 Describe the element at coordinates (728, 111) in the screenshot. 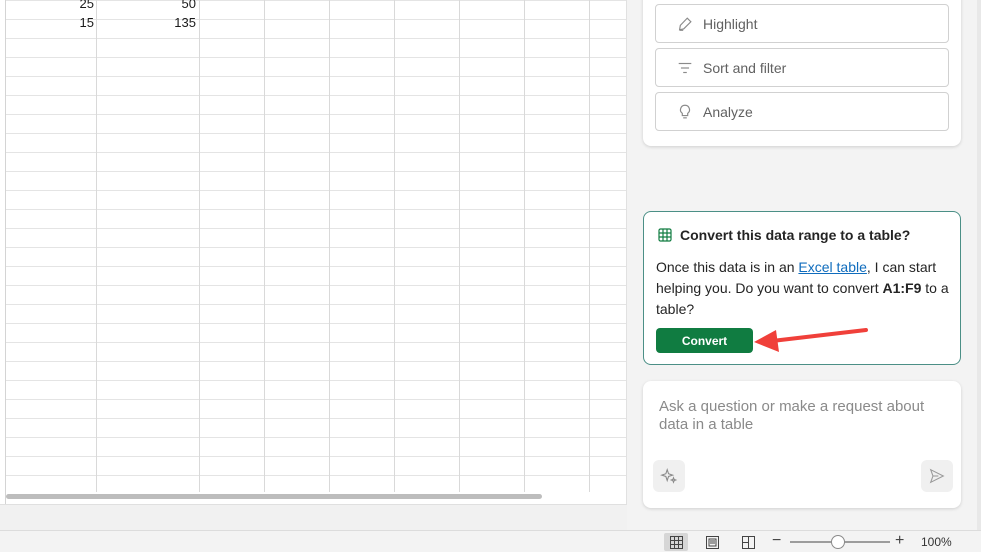

I see `analyze-label: Analyze` at that location.